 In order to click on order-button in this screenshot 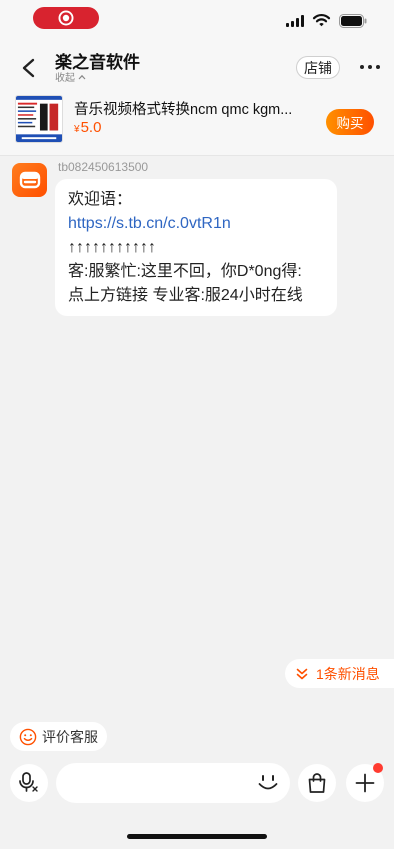, I will do `click(317, 783)`.